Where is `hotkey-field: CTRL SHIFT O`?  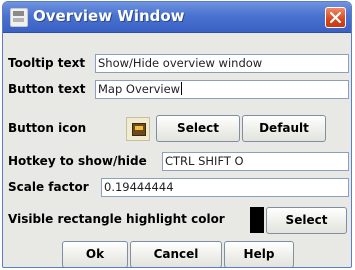
hotkey-field: CTRL SHIFT O is located at coordinates (255, 161).